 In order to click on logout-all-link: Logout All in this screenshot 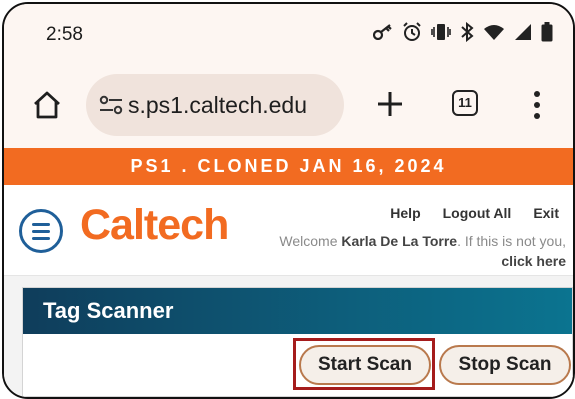, I will do `click(477, 213)`.